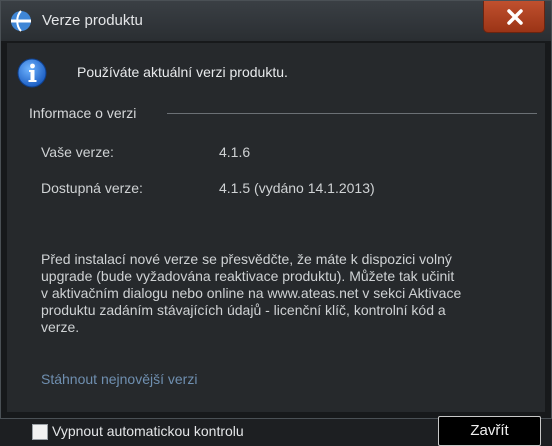 This screenshot has width=552, height=446. I want to click on available-version-label: Dostupná verze:, so click(92, 188).